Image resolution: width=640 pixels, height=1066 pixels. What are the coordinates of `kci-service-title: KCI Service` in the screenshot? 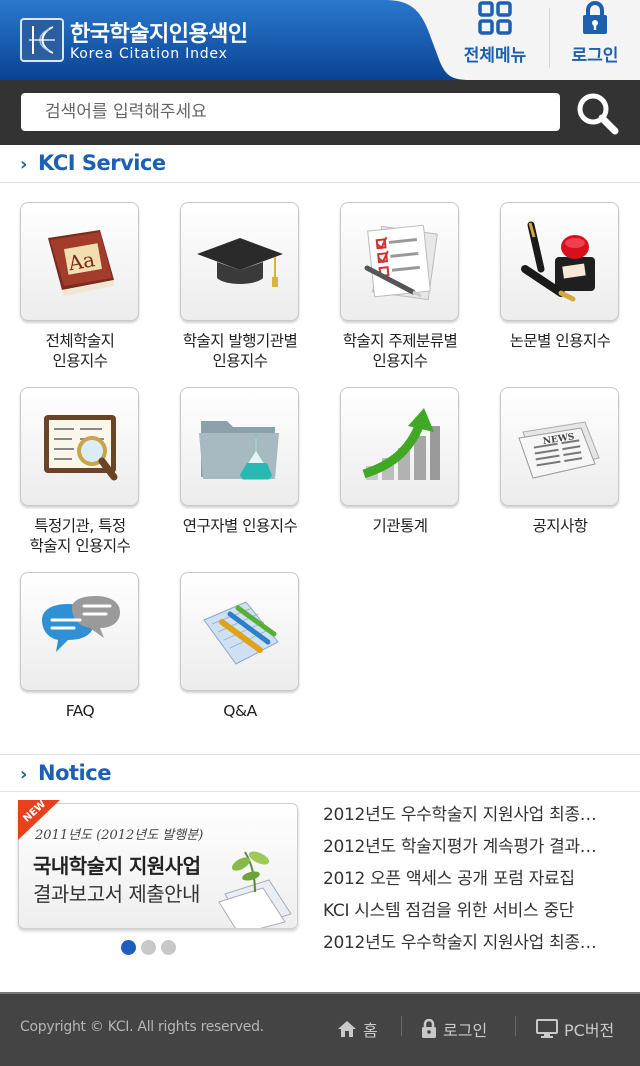 It's located at (102, 163).